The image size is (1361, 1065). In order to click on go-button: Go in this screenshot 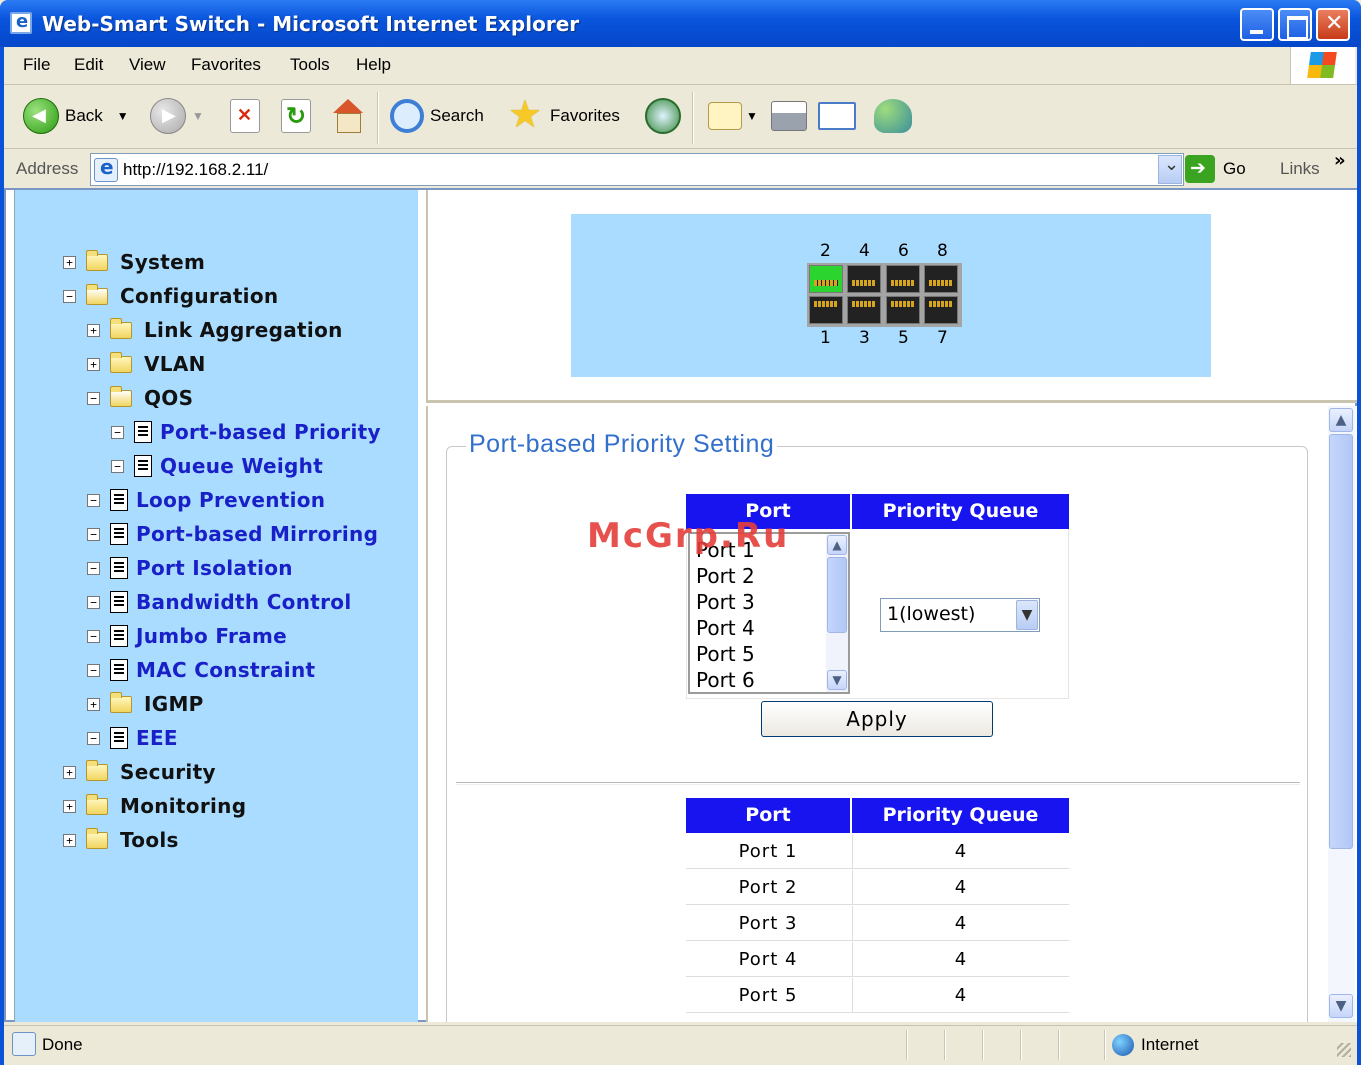, I will do `click(1215, 169)`.